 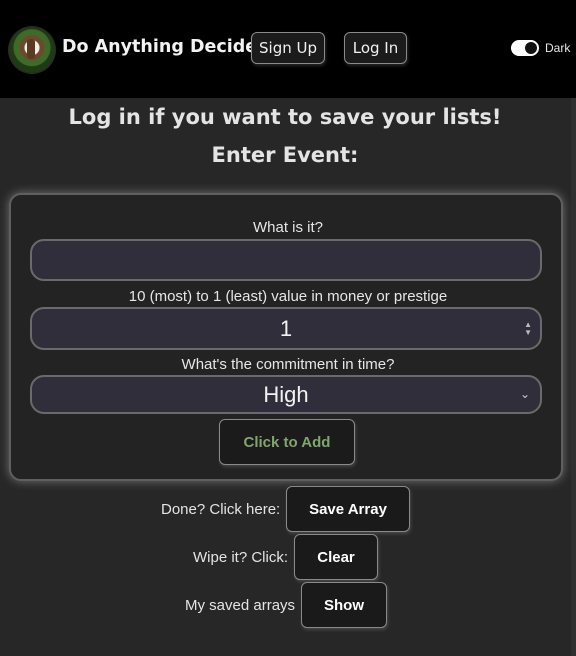 What do you see at coordinates (240, 605) in the screenshot?
I see `show-prompt-label: My saved arrays` at bounding box center [240, 605].